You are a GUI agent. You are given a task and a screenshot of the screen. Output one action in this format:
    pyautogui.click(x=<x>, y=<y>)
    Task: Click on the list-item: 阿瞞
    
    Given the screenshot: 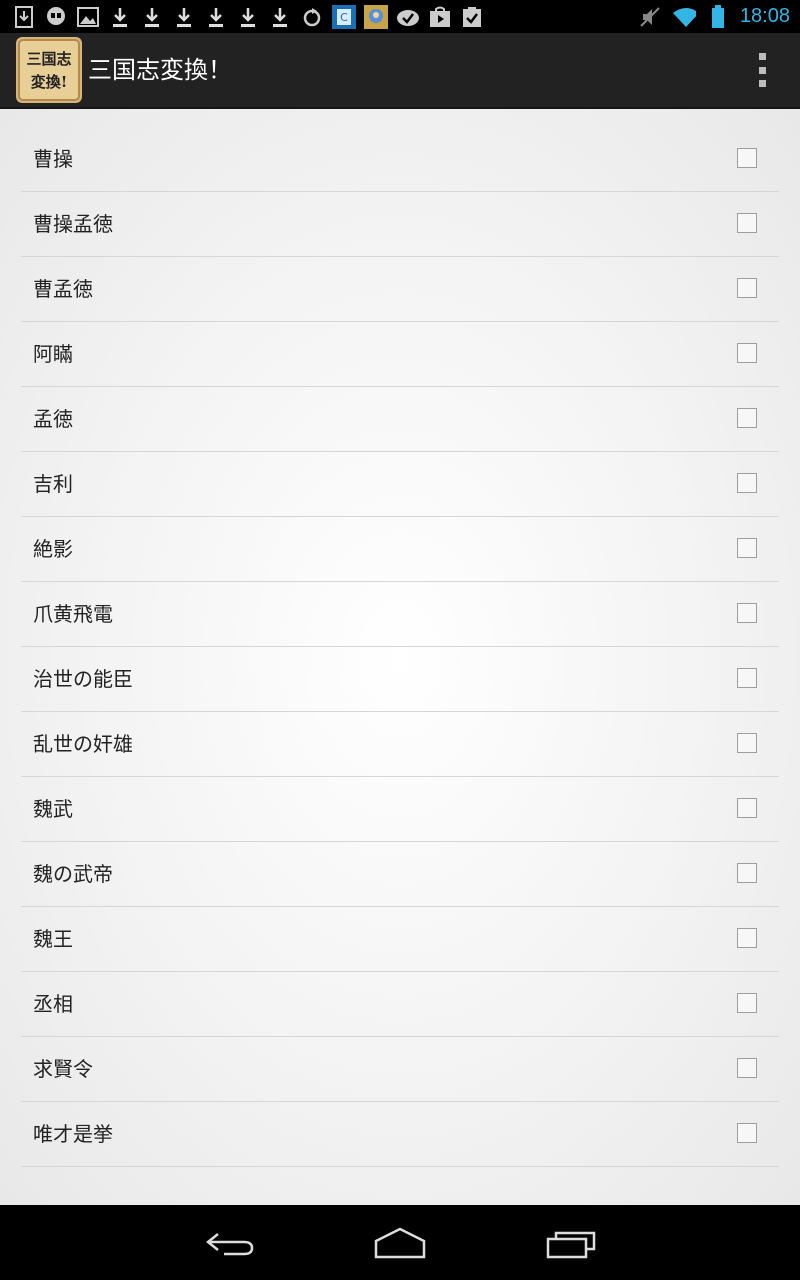 What is the action you would take?
    pyautogui.click(x=400, y=354)
    